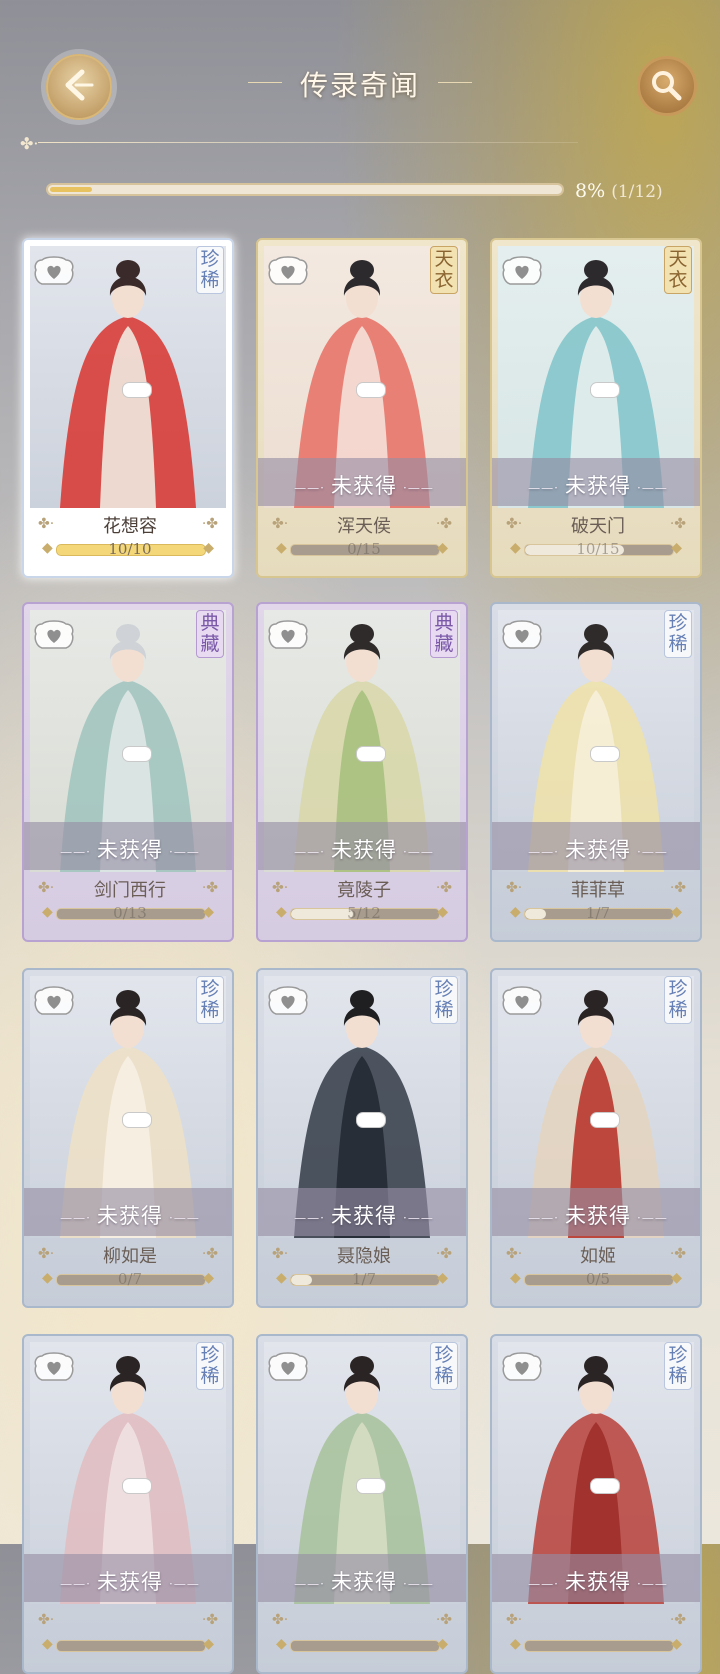 Image resolution: width=720 pixels, height=1674 pixels. Describe the element at coordinates (455, 82) in the screenshot. I see `title-ornament-right` at that location.